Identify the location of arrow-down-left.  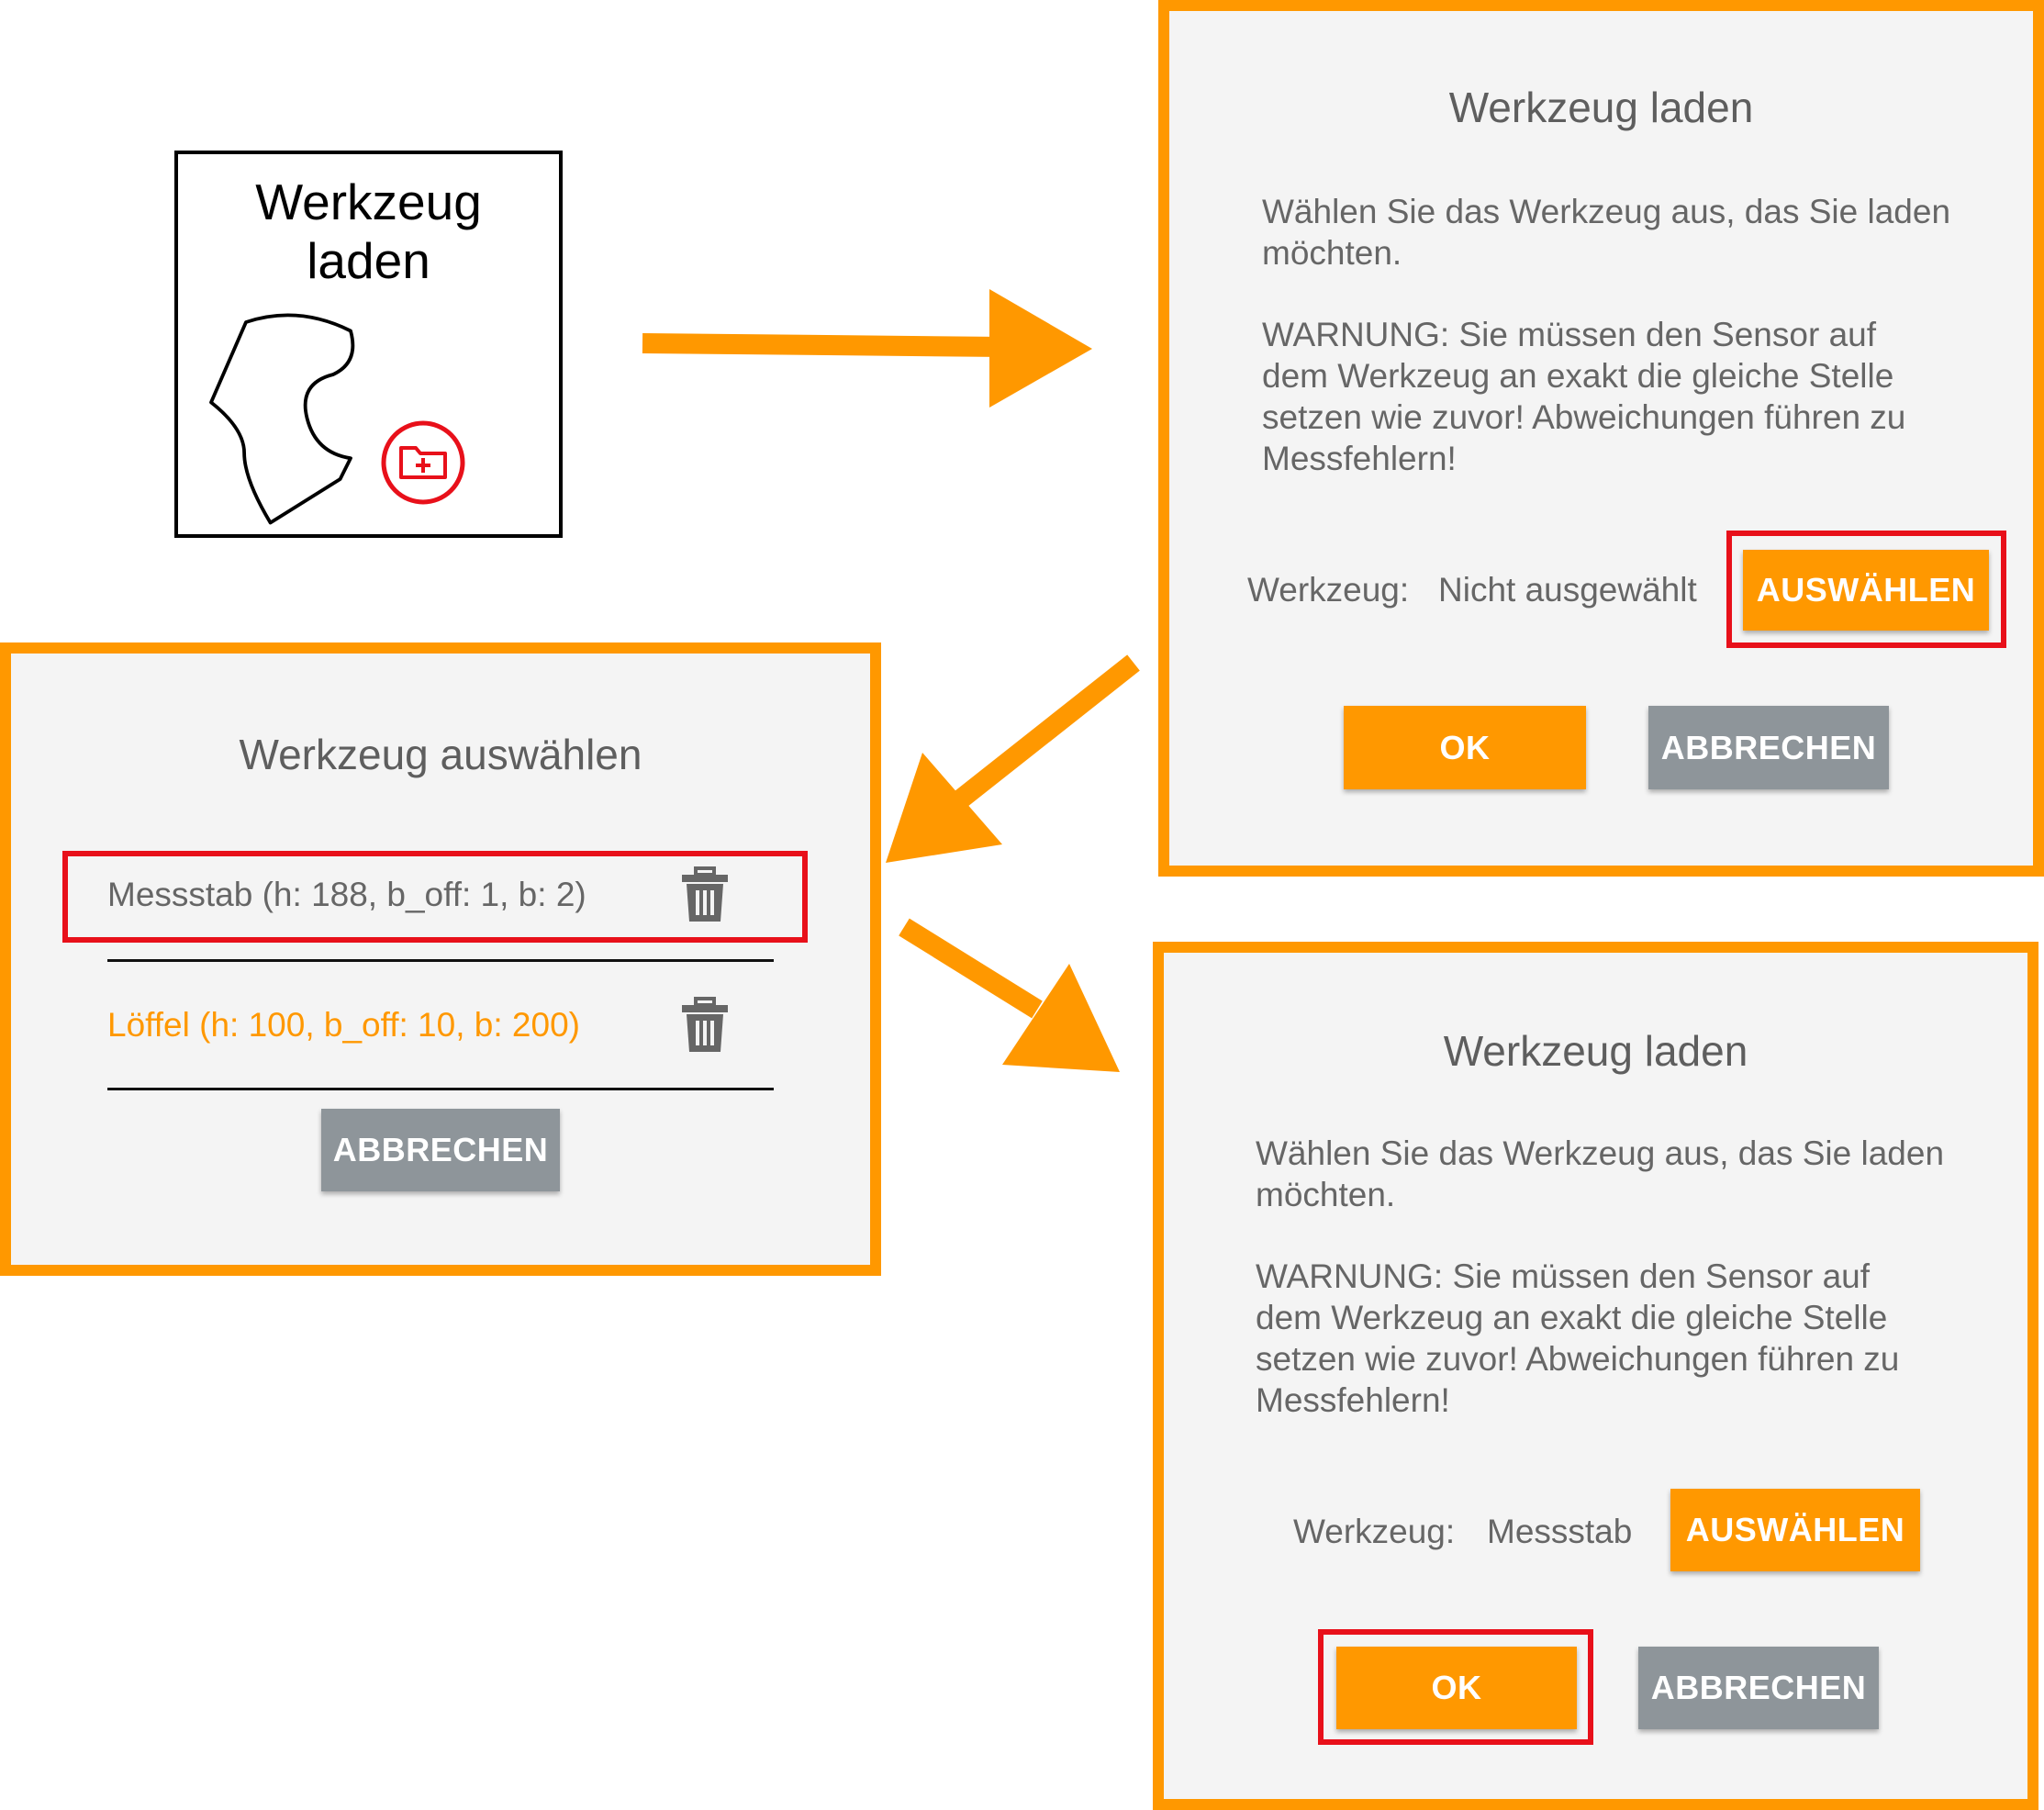
(1013, 758).